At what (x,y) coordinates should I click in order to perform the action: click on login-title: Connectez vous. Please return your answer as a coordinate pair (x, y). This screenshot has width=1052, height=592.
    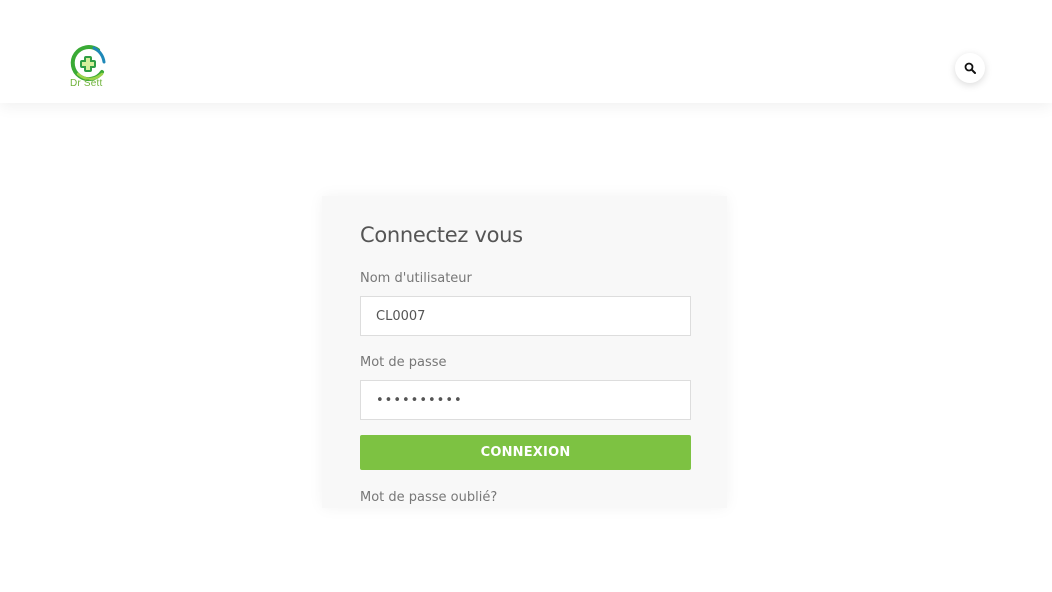
    Looking at the image, I should click on (441, 235).